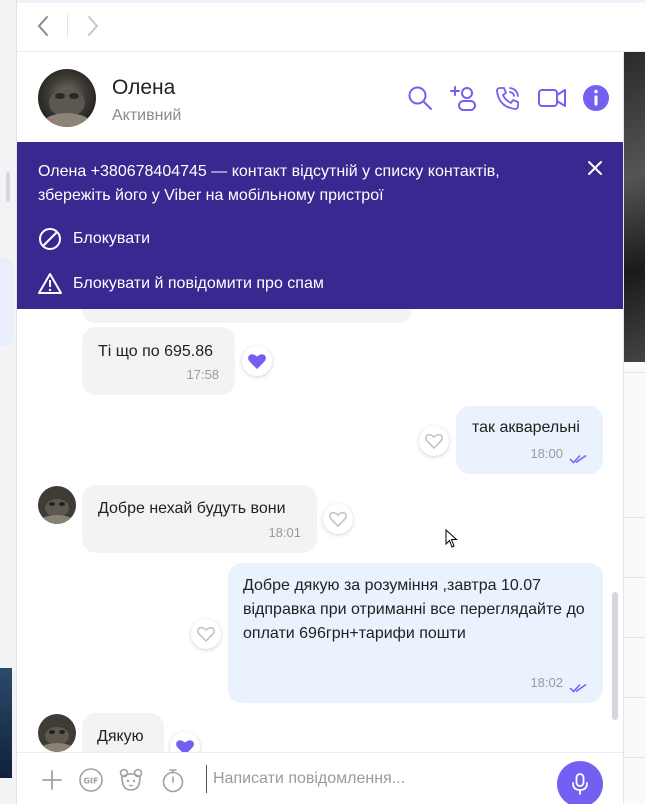  I want to click on right-panel-partial, so click(634, 428).